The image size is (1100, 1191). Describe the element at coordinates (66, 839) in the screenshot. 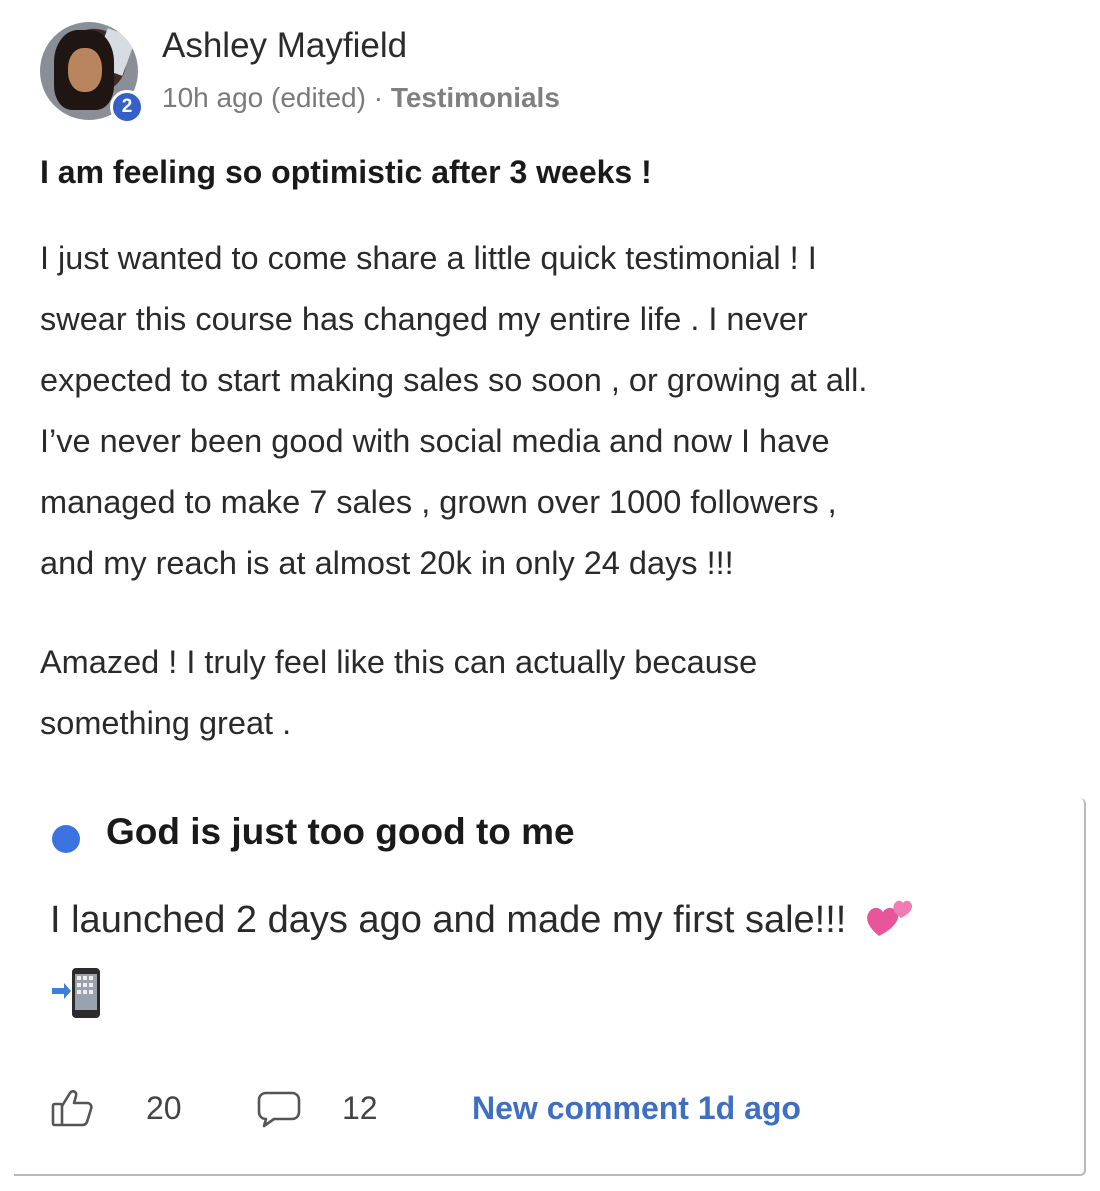

I see `unread-dot-icon` at that location.